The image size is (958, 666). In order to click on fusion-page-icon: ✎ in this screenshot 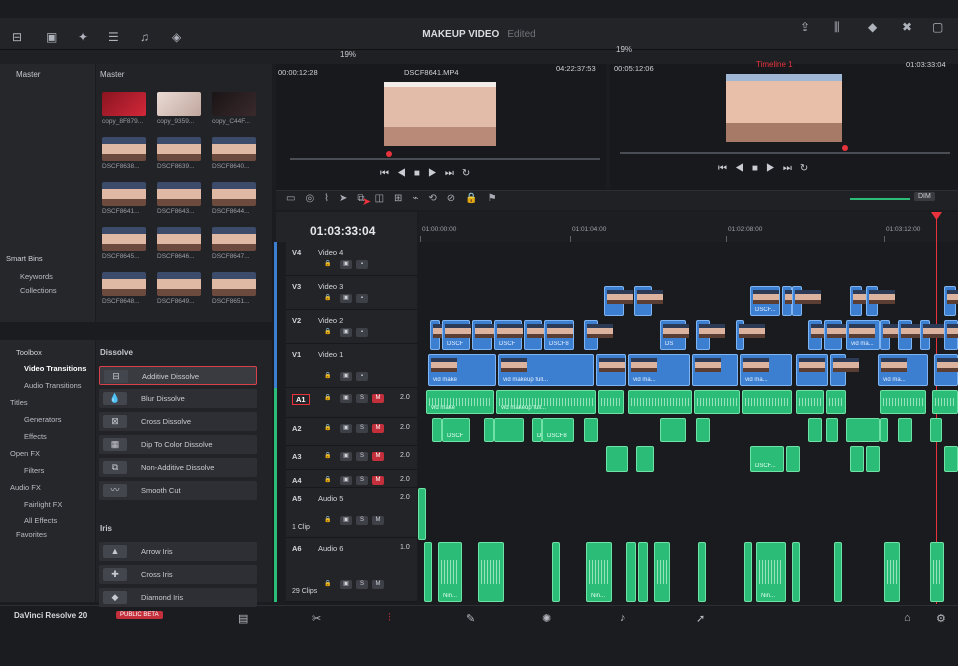, I will do `click(470, 618)`.